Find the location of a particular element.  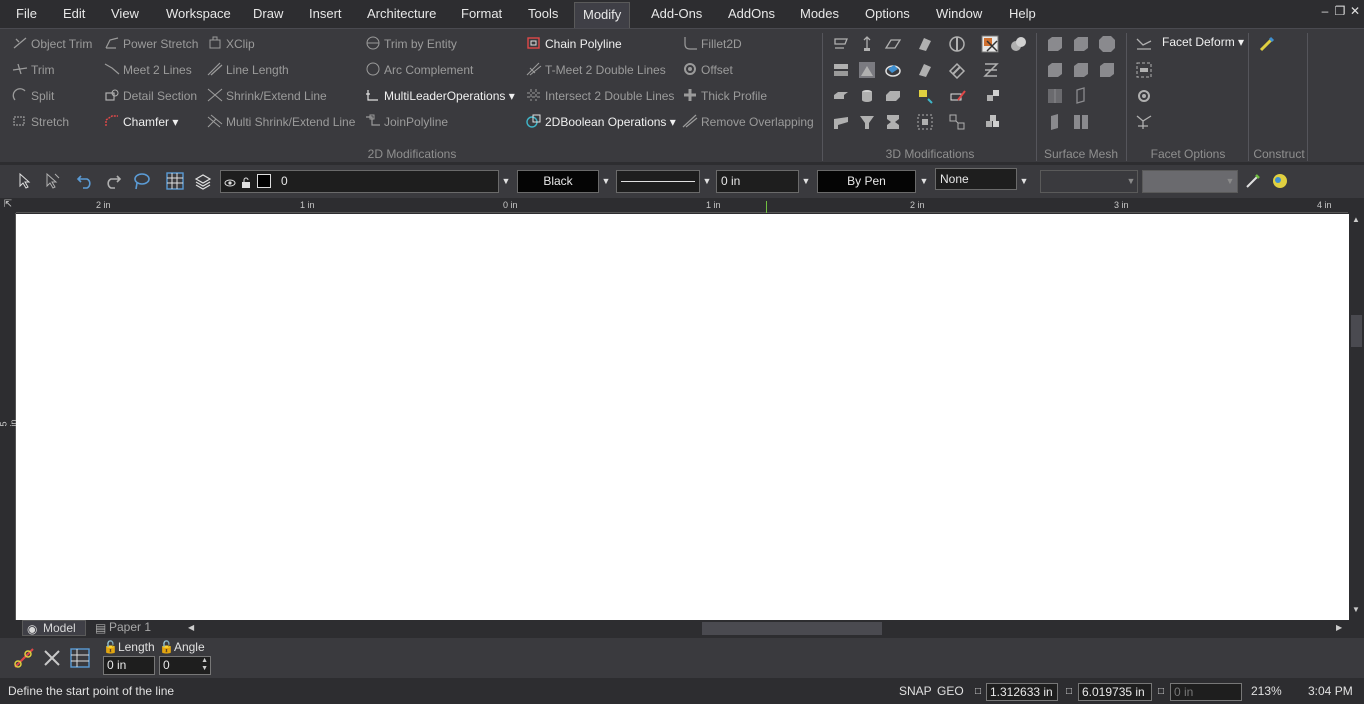

multi-shrink-extend-button: Multi Shrink/Extend Line is located at coordinates (281, 122).